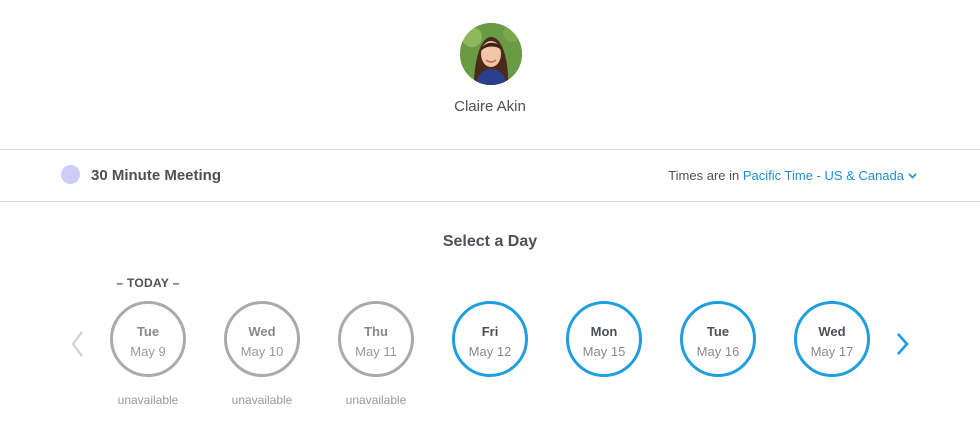  I want to click on previous-week-button, so click(78, 344).